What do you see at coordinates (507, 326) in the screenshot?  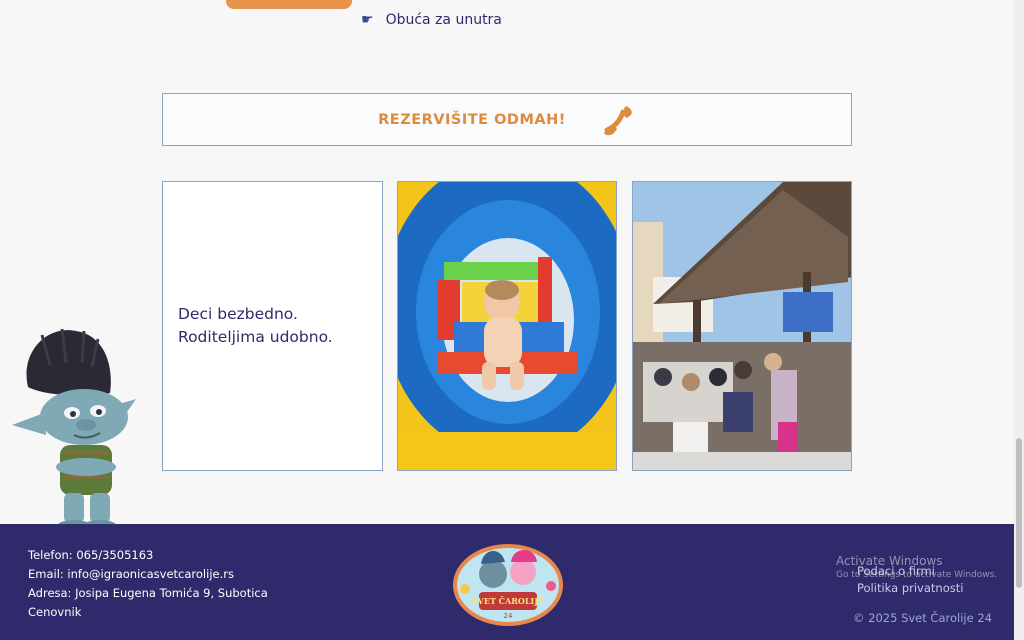 I see `bouncy-castle-photo` at bounding box center [507, 326].